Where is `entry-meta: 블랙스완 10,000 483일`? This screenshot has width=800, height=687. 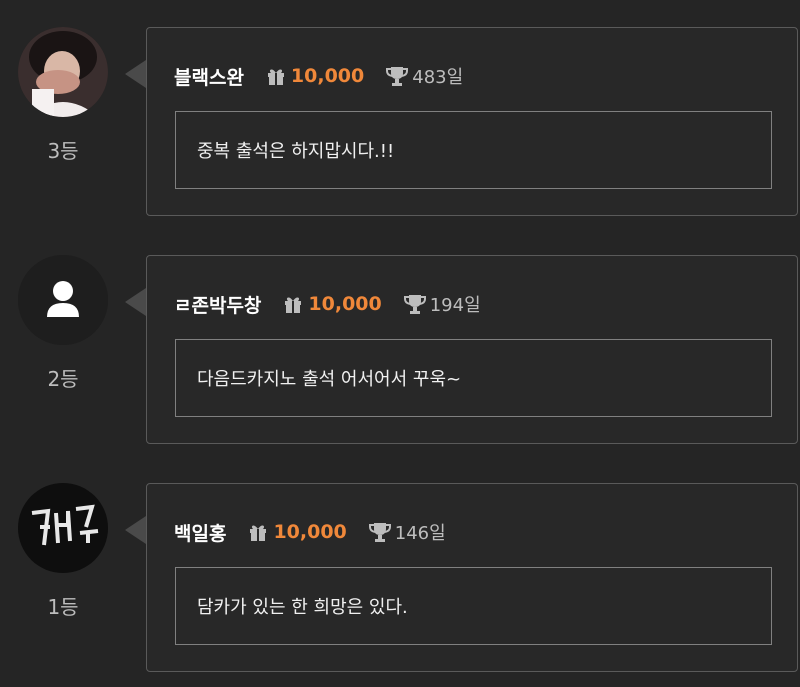
entry-meta: 블랙스완 10,000 483일 is located at coordinates (318, 76).